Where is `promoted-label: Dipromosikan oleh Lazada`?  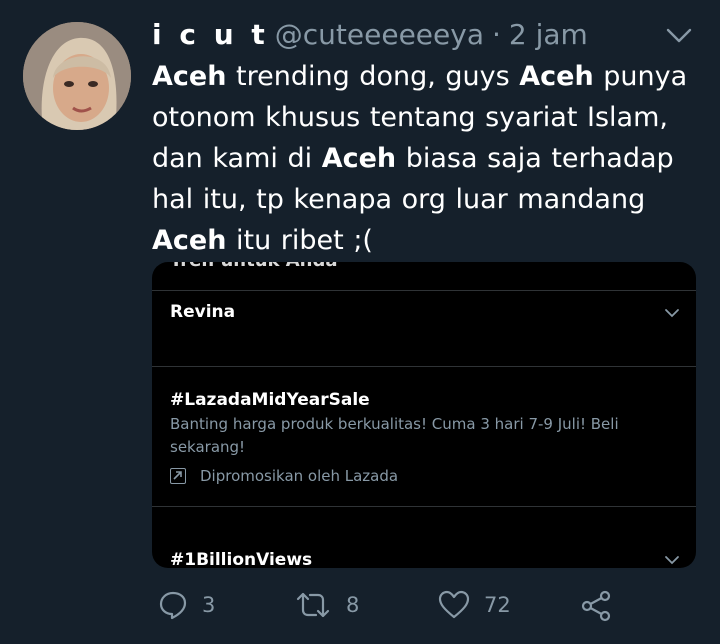 promoted-label: Dipromosikan oleh Lazada is located at coordinates (284, 476).